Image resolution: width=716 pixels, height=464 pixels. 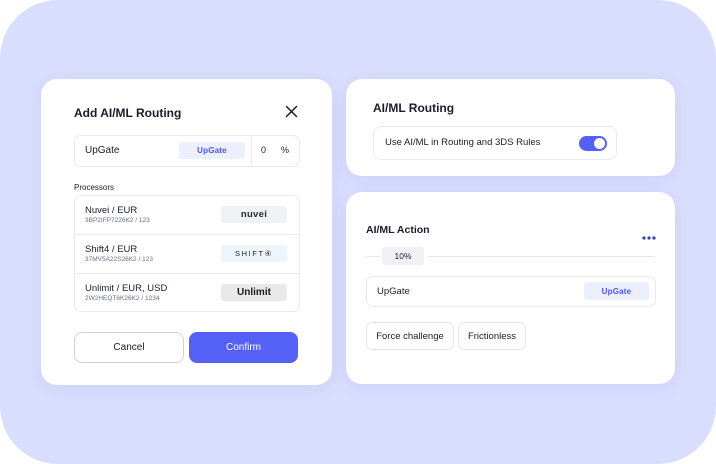 I want to click on processors-label: Processors, so click(x=94, y=187).